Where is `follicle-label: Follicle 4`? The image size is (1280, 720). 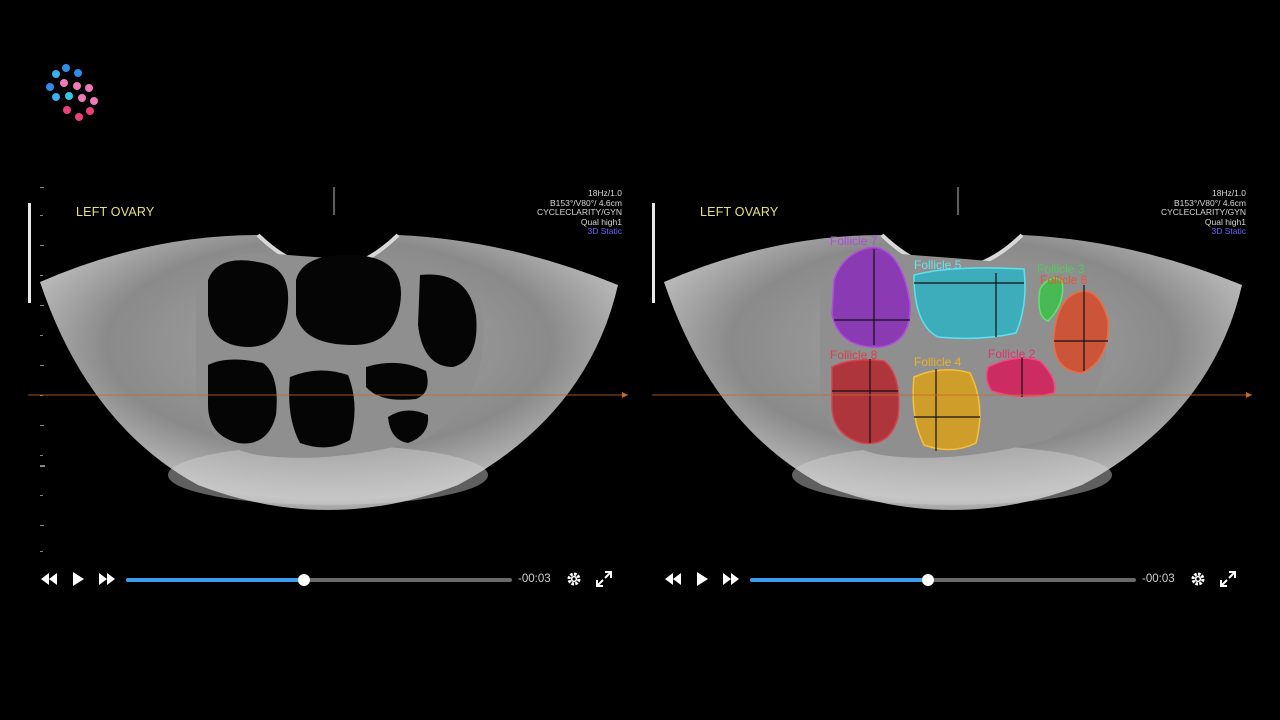
follicle-label: Follicle 4 is located at coordinates (938, 362).